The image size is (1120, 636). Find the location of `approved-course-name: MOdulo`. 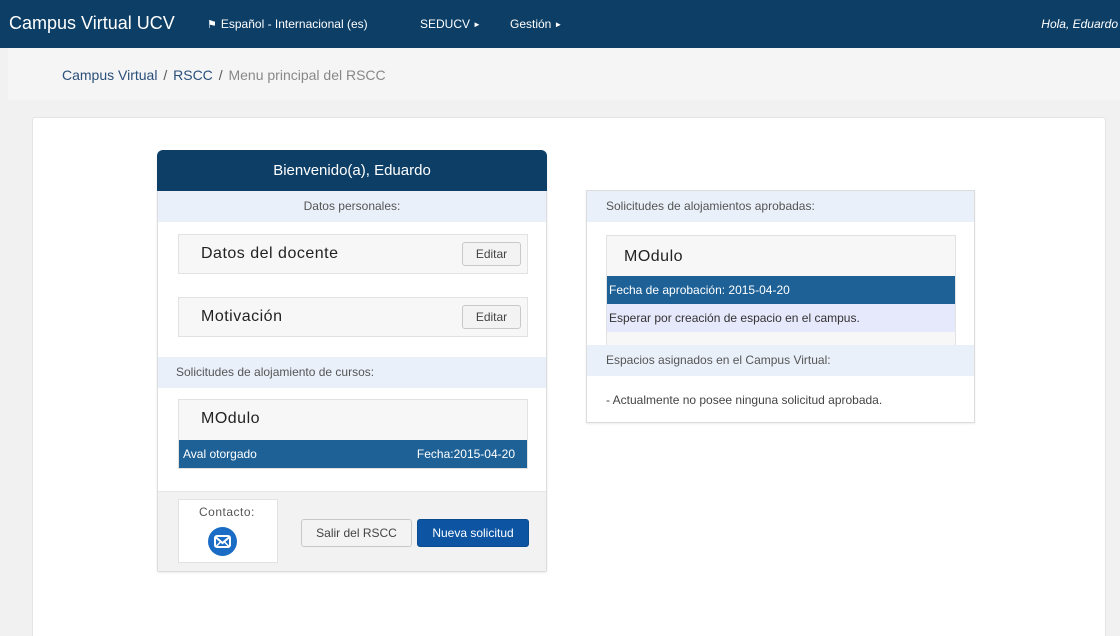

approved-course-name: MOdulo is located at coordinates (654, 256).